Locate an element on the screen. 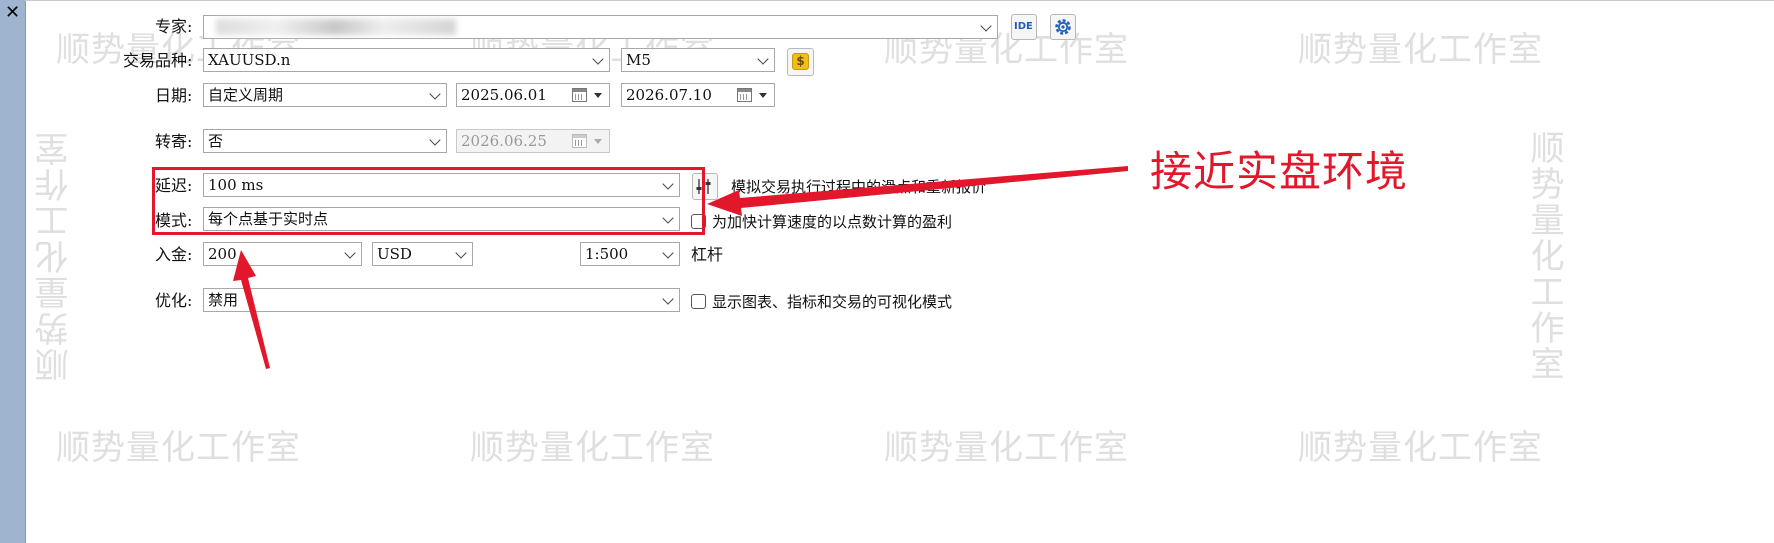 Image resolution: width=1774 pixels, height=543 pixels. deposit-value: 200 is located at coordinates (222, 254).